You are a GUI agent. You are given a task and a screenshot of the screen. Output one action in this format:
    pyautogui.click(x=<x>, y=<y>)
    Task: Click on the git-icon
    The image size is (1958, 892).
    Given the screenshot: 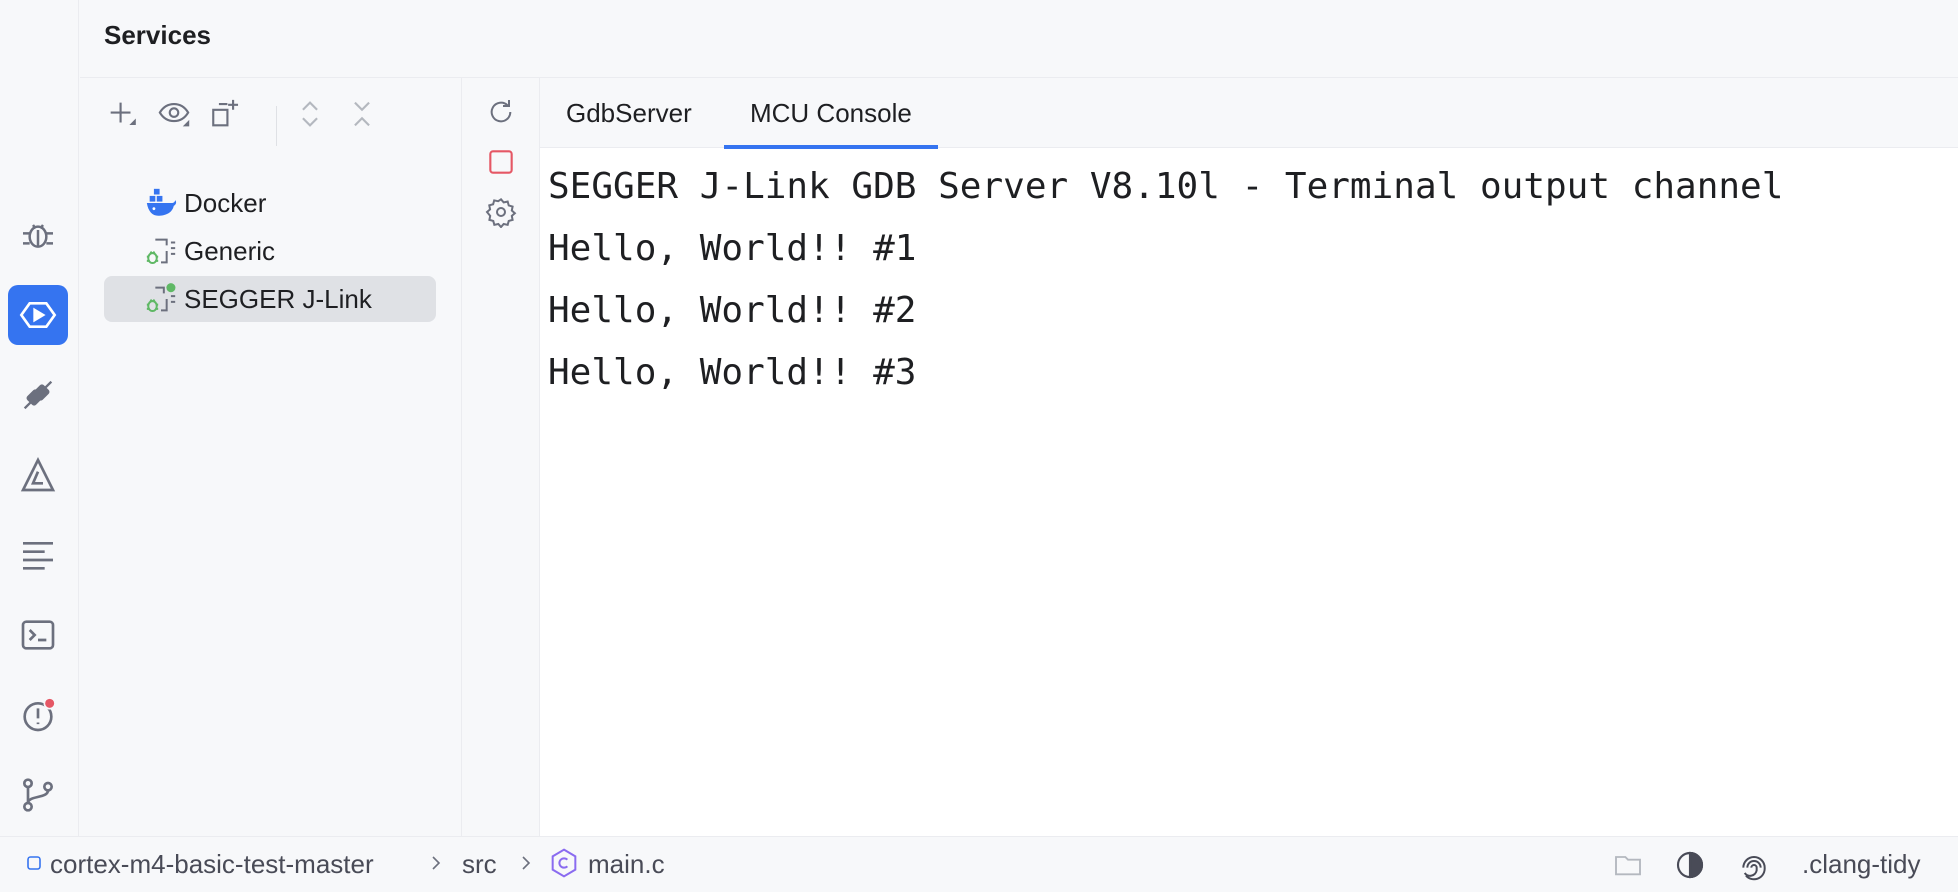 What is the action you would take?
    pyautogui.click(x=38, y=795)
    